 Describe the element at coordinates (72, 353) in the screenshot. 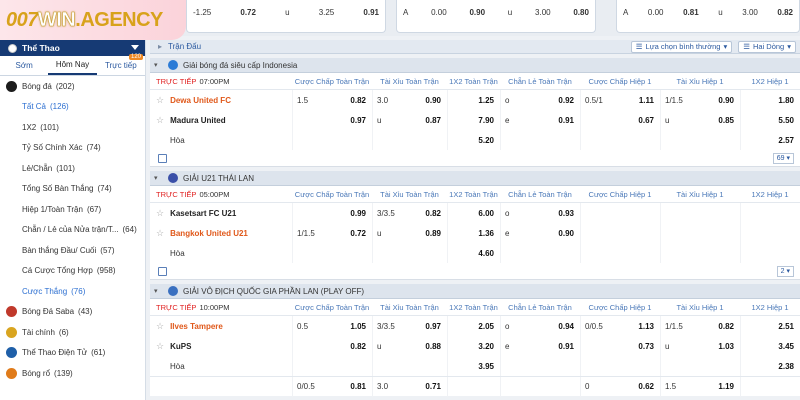

I see `sidebar-item: Thể Thao Điện Tử (61)` at that location.